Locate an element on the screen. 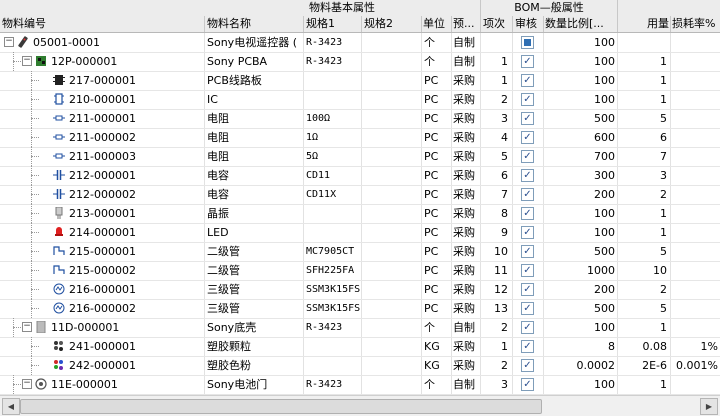 The height and width of the screenshot is (416, 720). table-row: 210-000001 IC PC 采购 2 100 1 ✓ is located at coordinates (360, 100).